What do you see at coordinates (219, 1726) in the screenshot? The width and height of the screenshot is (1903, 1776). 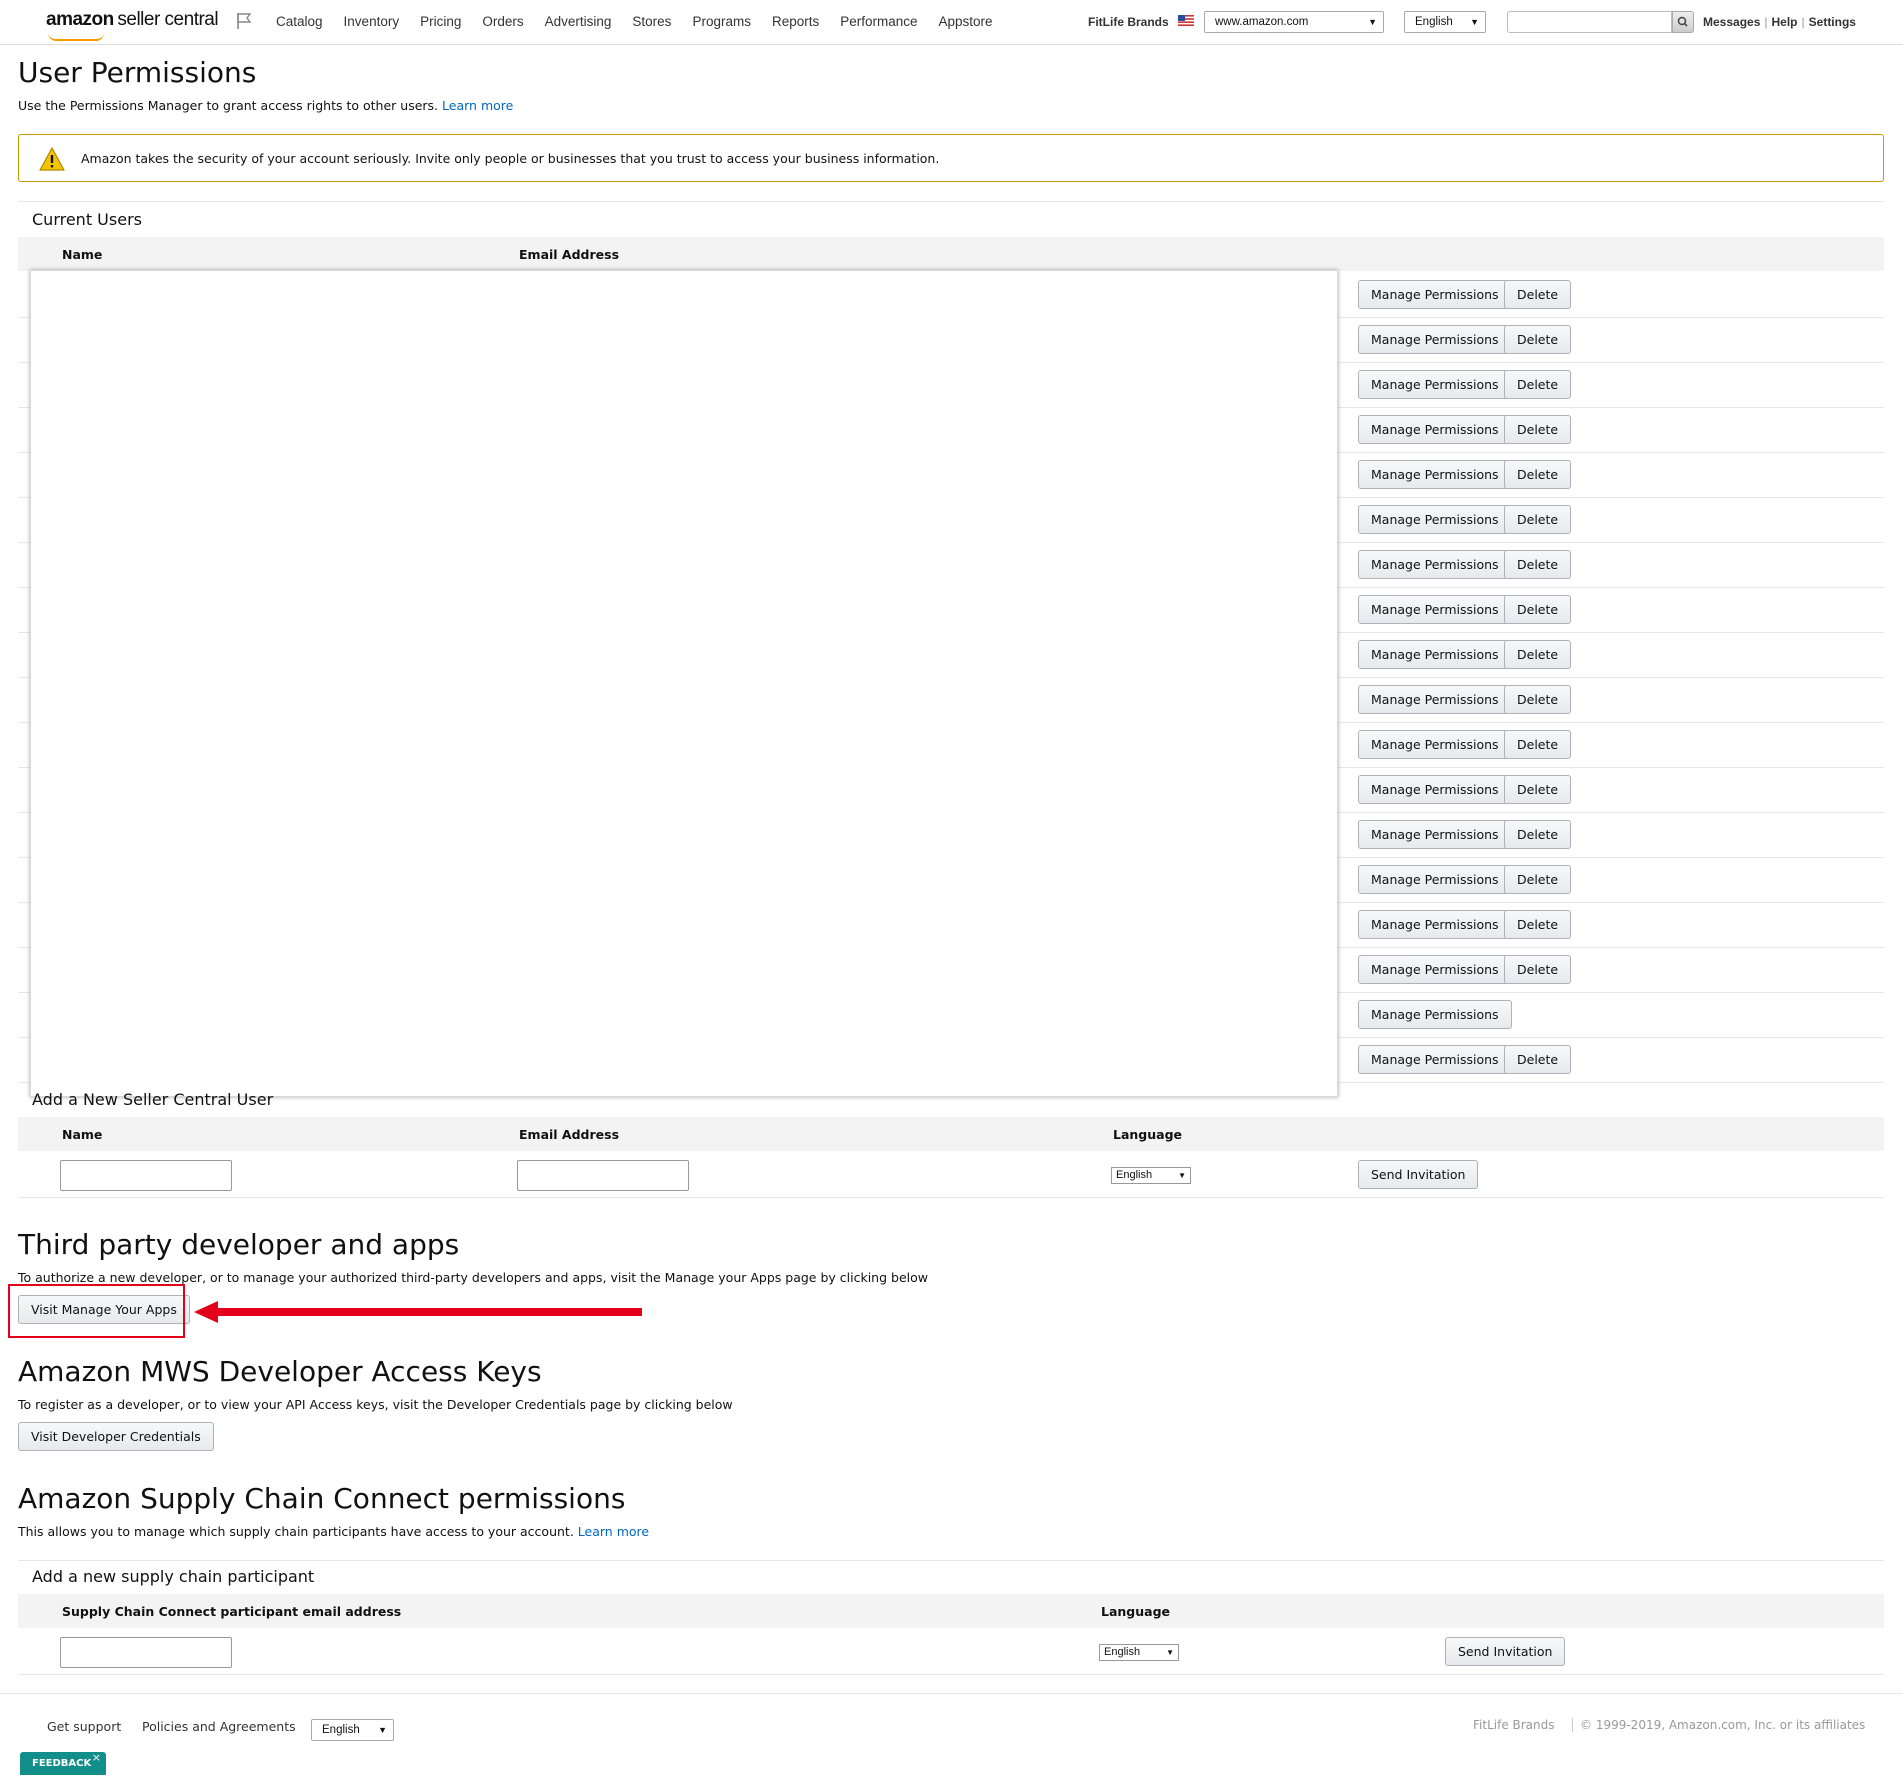 I see `policies-link: Policies and Agreements` at bounding box center [219, 1726].